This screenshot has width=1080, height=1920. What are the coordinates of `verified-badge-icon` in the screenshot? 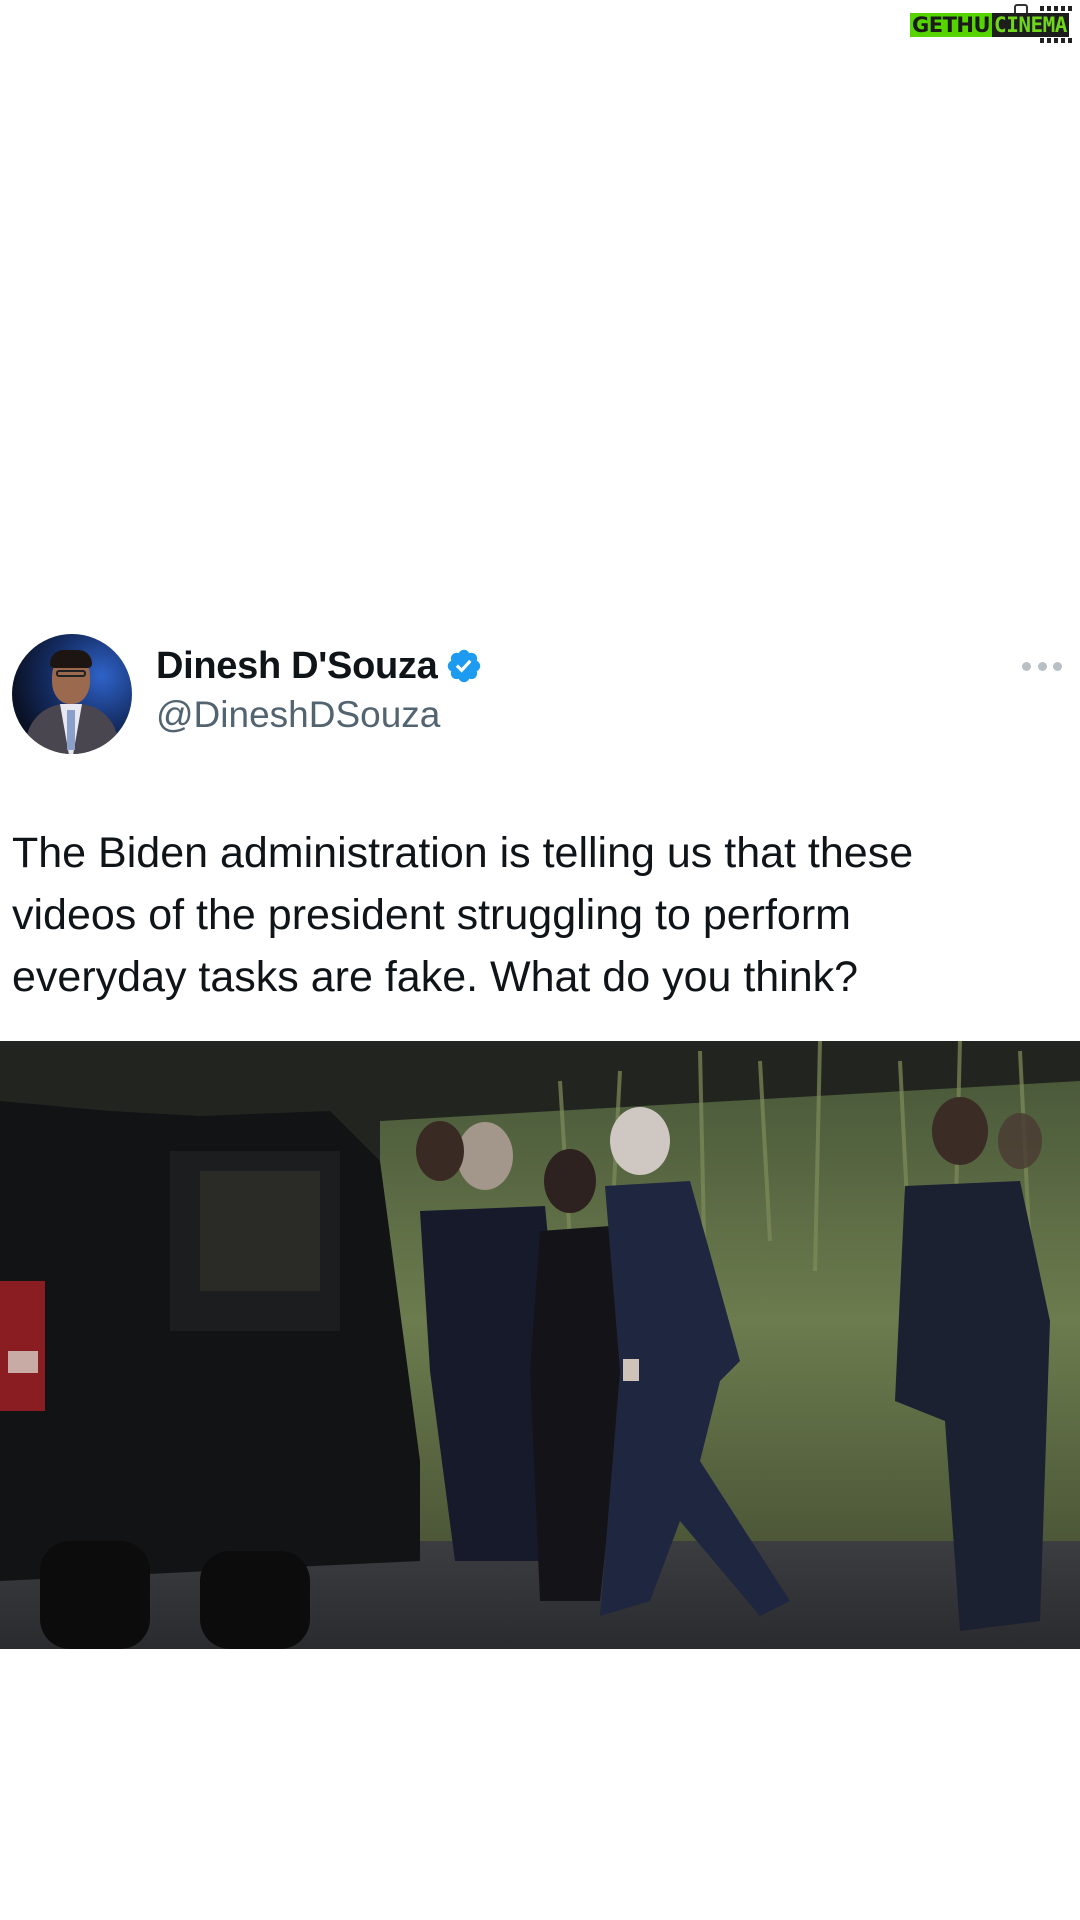 It's located at (464, 666).